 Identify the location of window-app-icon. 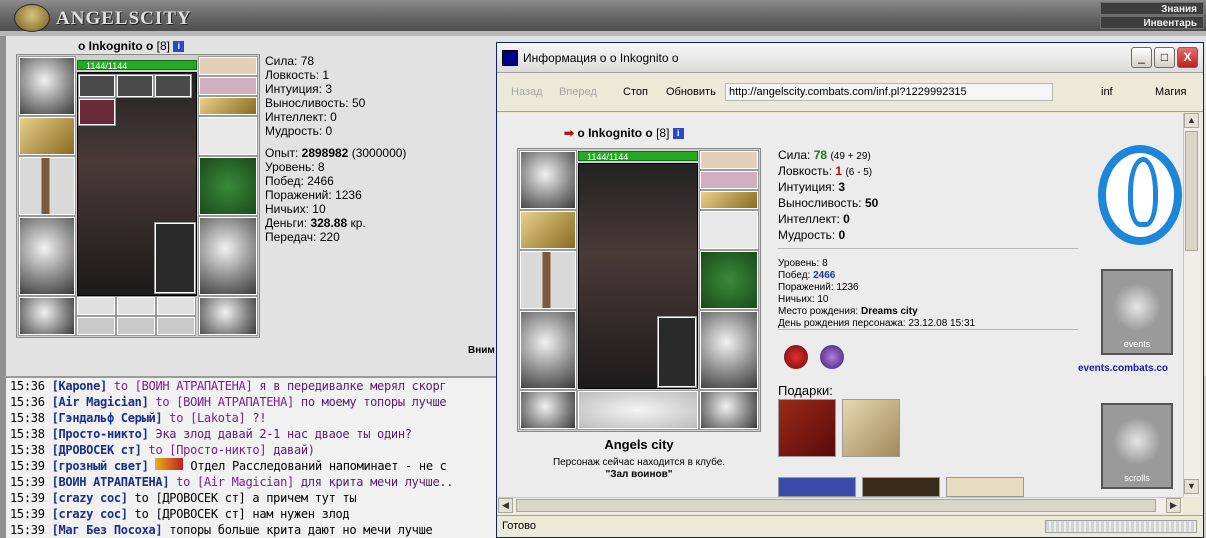
(510, 58).